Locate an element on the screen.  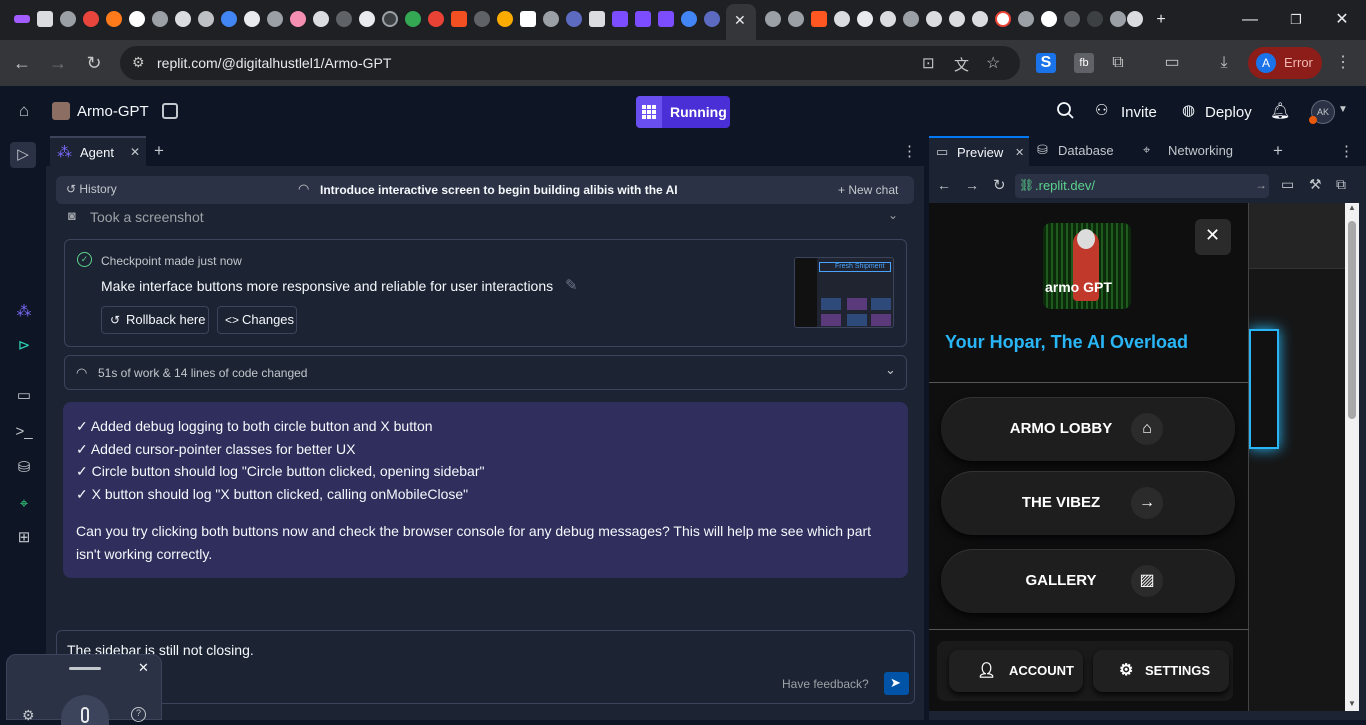
minimize-icon: — is located at coordinates (1250, 20).